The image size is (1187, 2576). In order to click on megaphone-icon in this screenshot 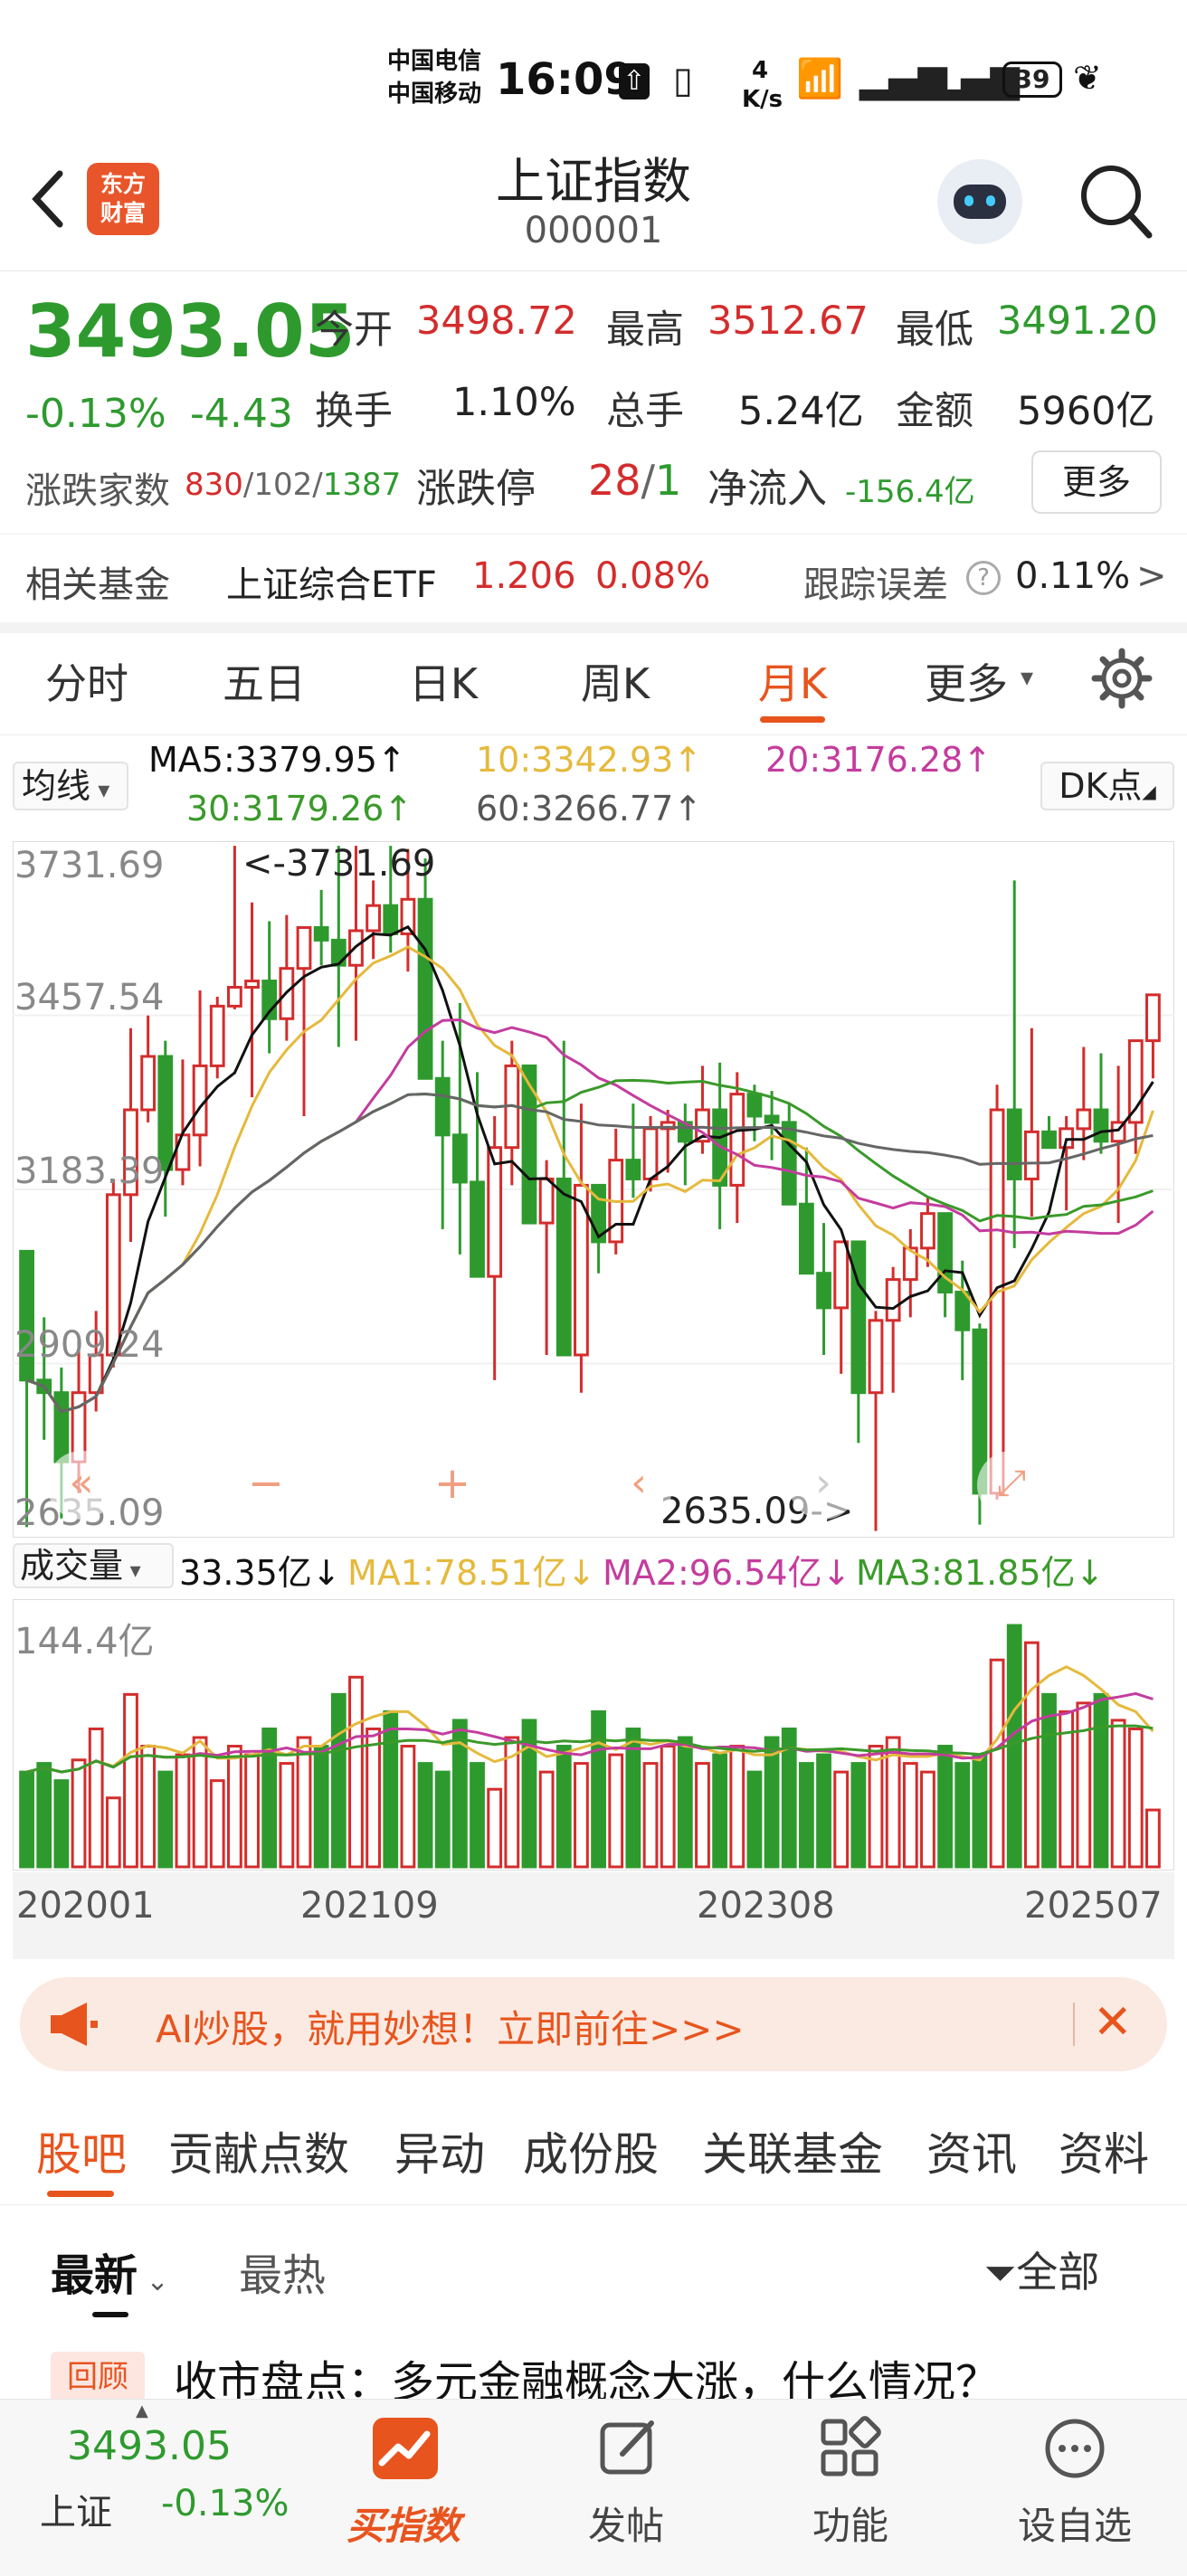, I will do `click(74, 2024)`.